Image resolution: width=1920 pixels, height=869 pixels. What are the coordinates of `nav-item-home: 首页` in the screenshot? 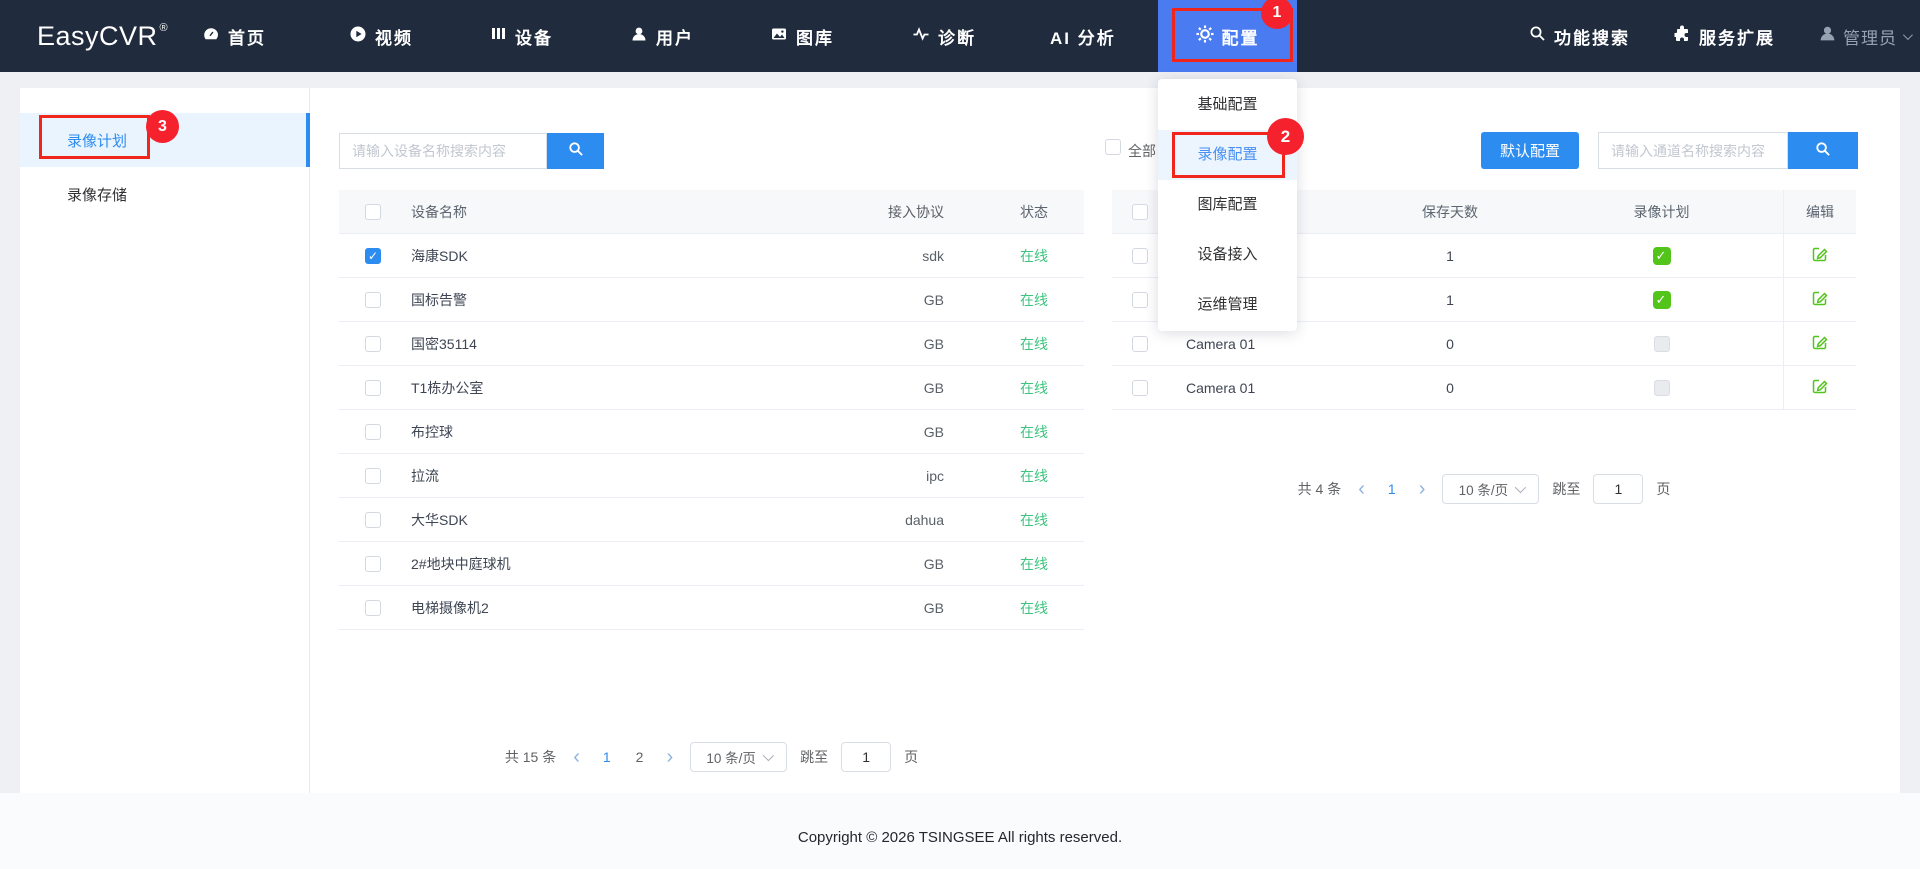 It's located at (234, 36).